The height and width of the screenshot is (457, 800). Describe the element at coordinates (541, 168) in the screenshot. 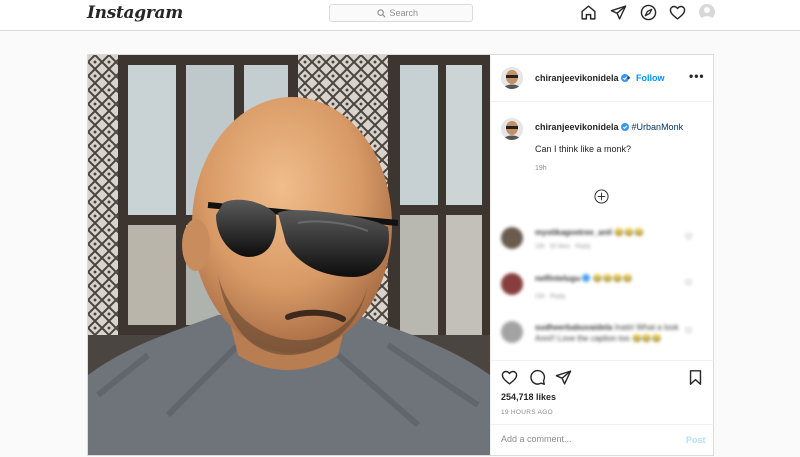

I see `caption-time: 19h` at that location.